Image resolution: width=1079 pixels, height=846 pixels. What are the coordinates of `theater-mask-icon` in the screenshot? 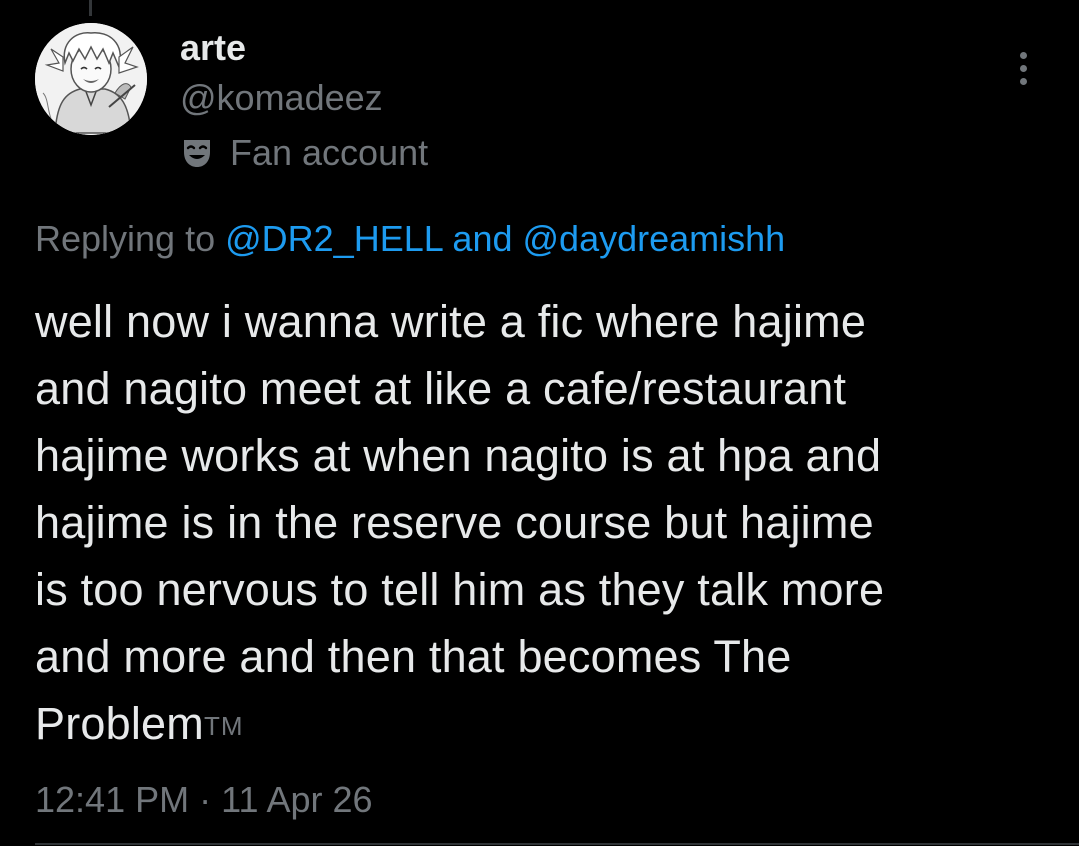 It's located at (197, 153).